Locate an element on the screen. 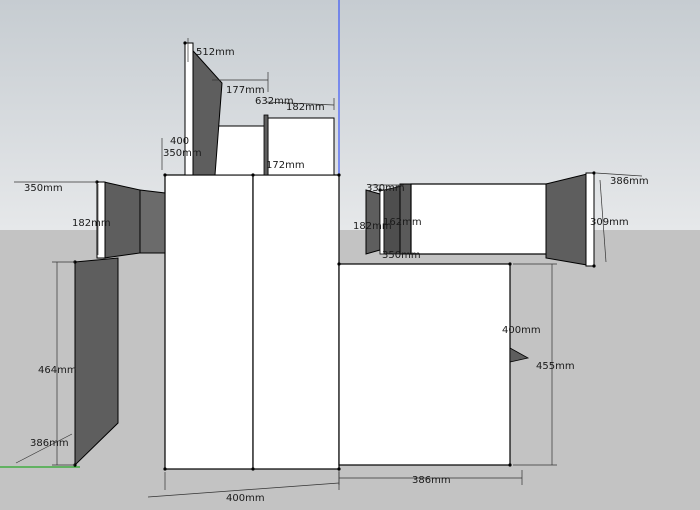 This screenshot has height=510, width=700. dim-duct-end-width: 330mm is located at coordinates (385, 188).